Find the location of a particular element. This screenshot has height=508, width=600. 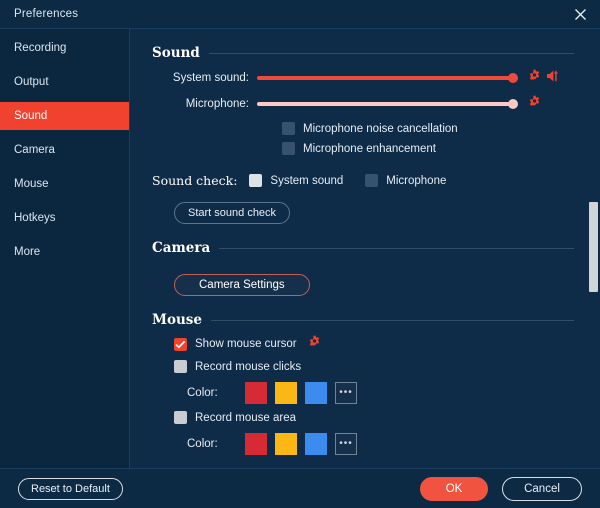

start-sound-check-button: Start sound check is located at coordinates (232, 213).